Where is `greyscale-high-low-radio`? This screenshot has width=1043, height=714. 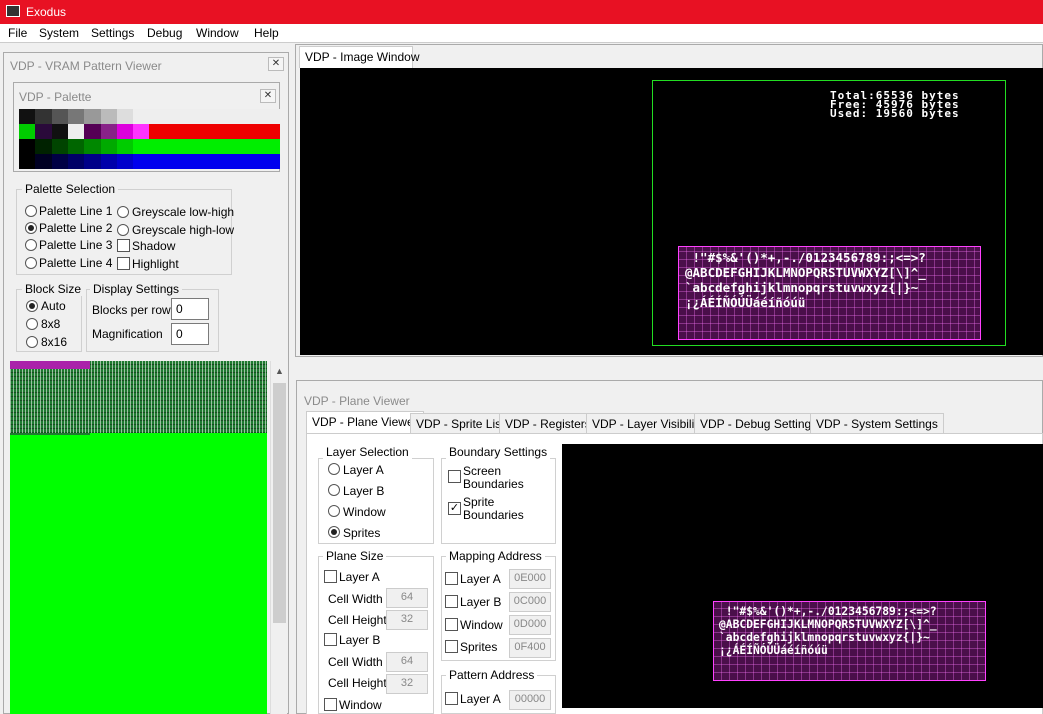 greyscale-high-low-radio is located at coordinates (123, 230).